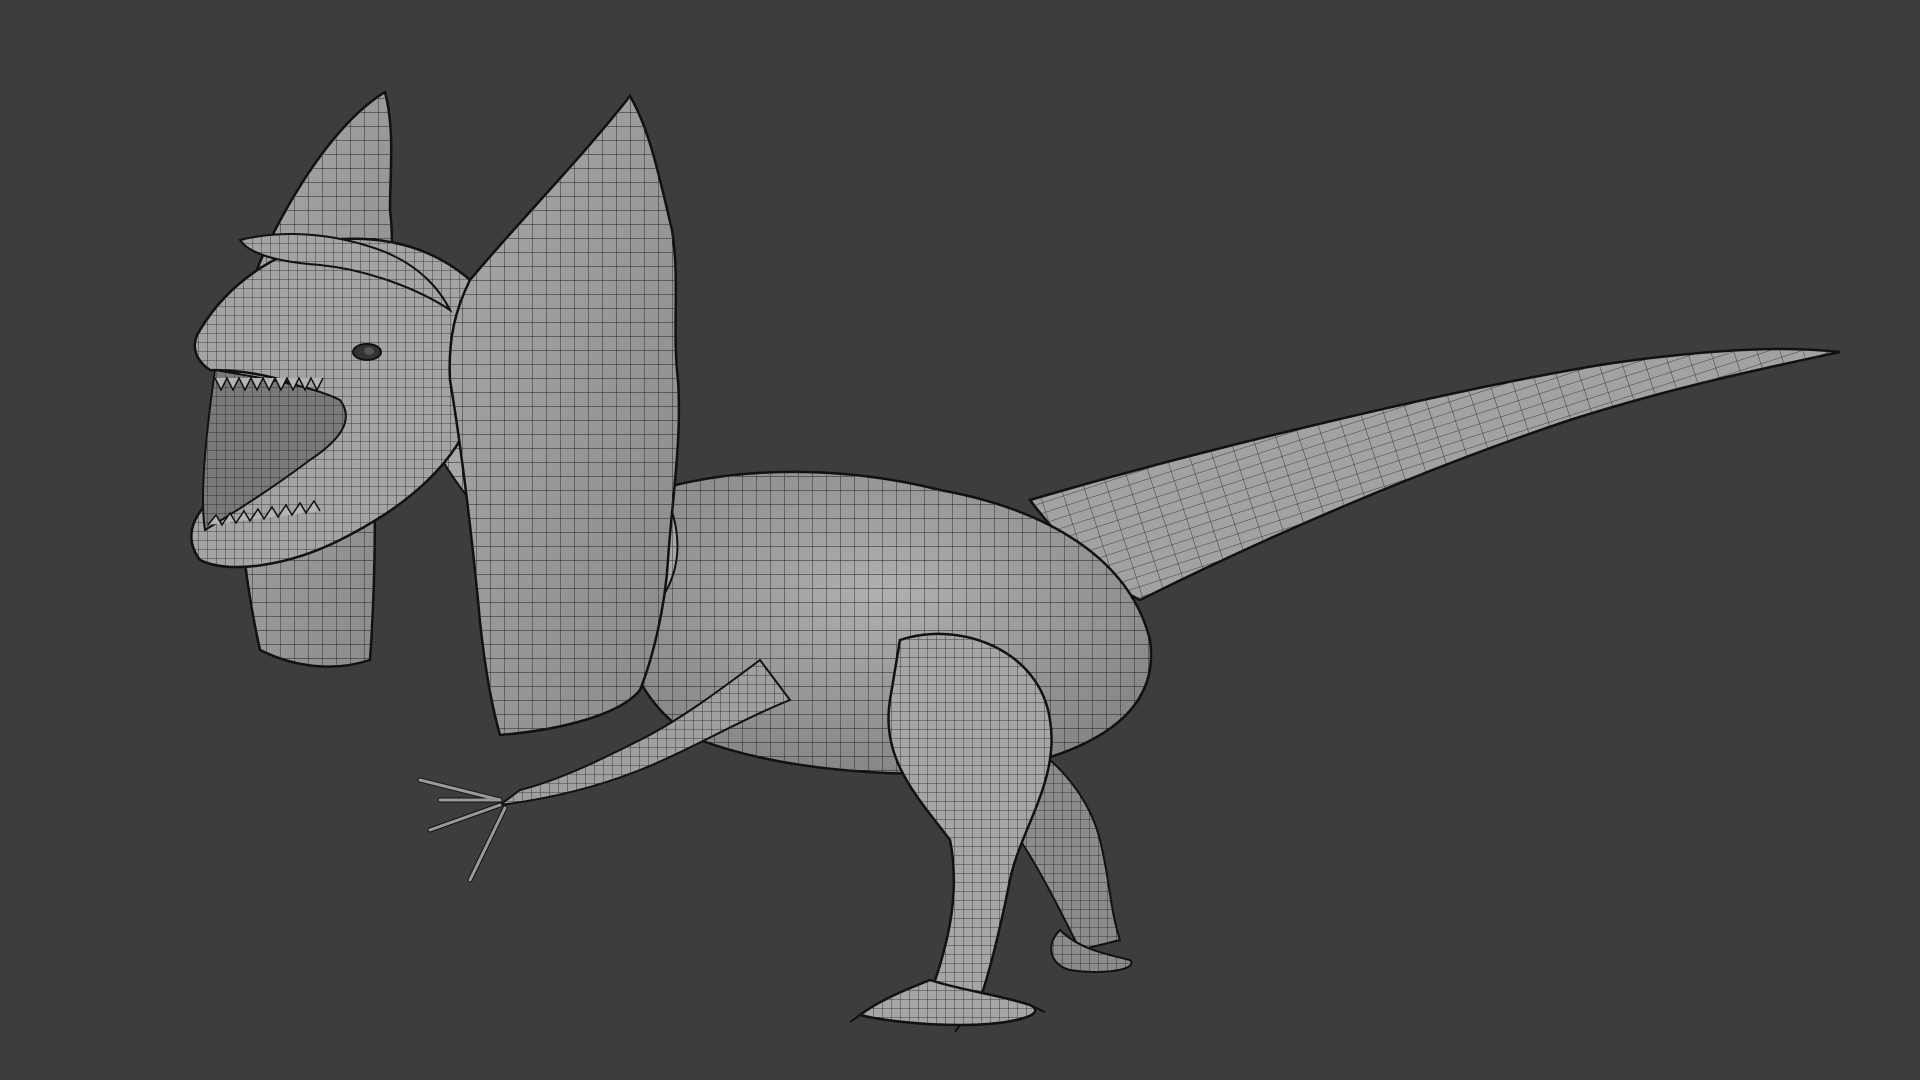 This screenshot has width=1920, height=1080. Describe the element at coordinates (947, 1005) in the screenshot. I see `foot-near` at that location.